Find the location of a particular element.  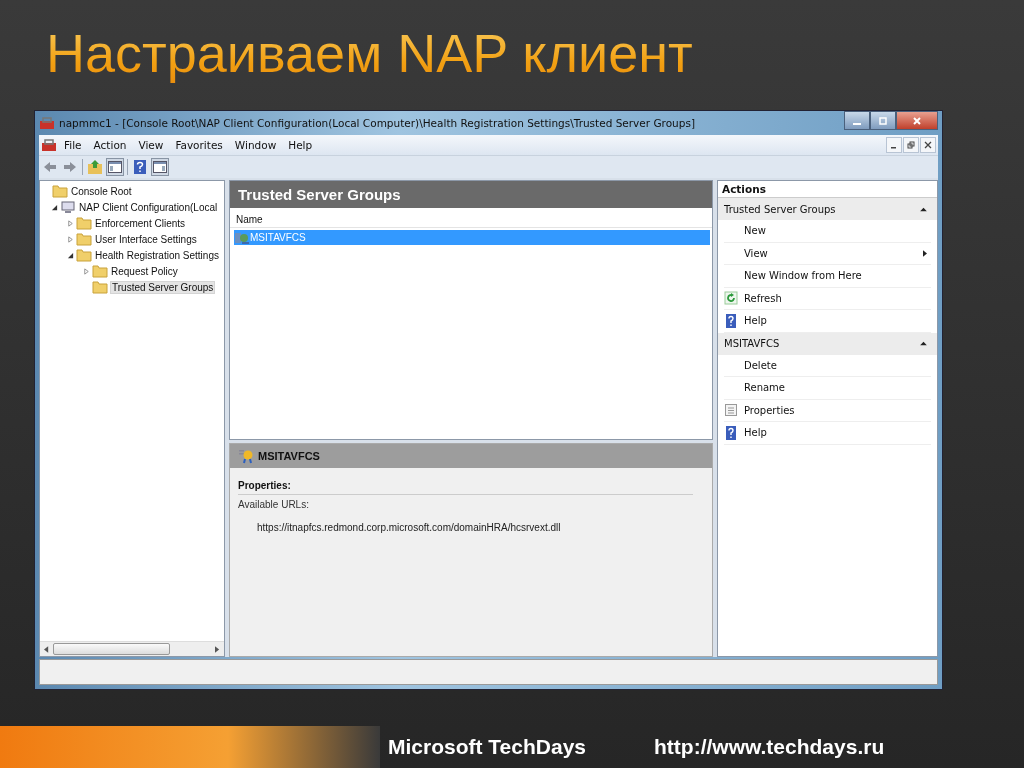

task-link: Rename is located at coordinates (764, 388).